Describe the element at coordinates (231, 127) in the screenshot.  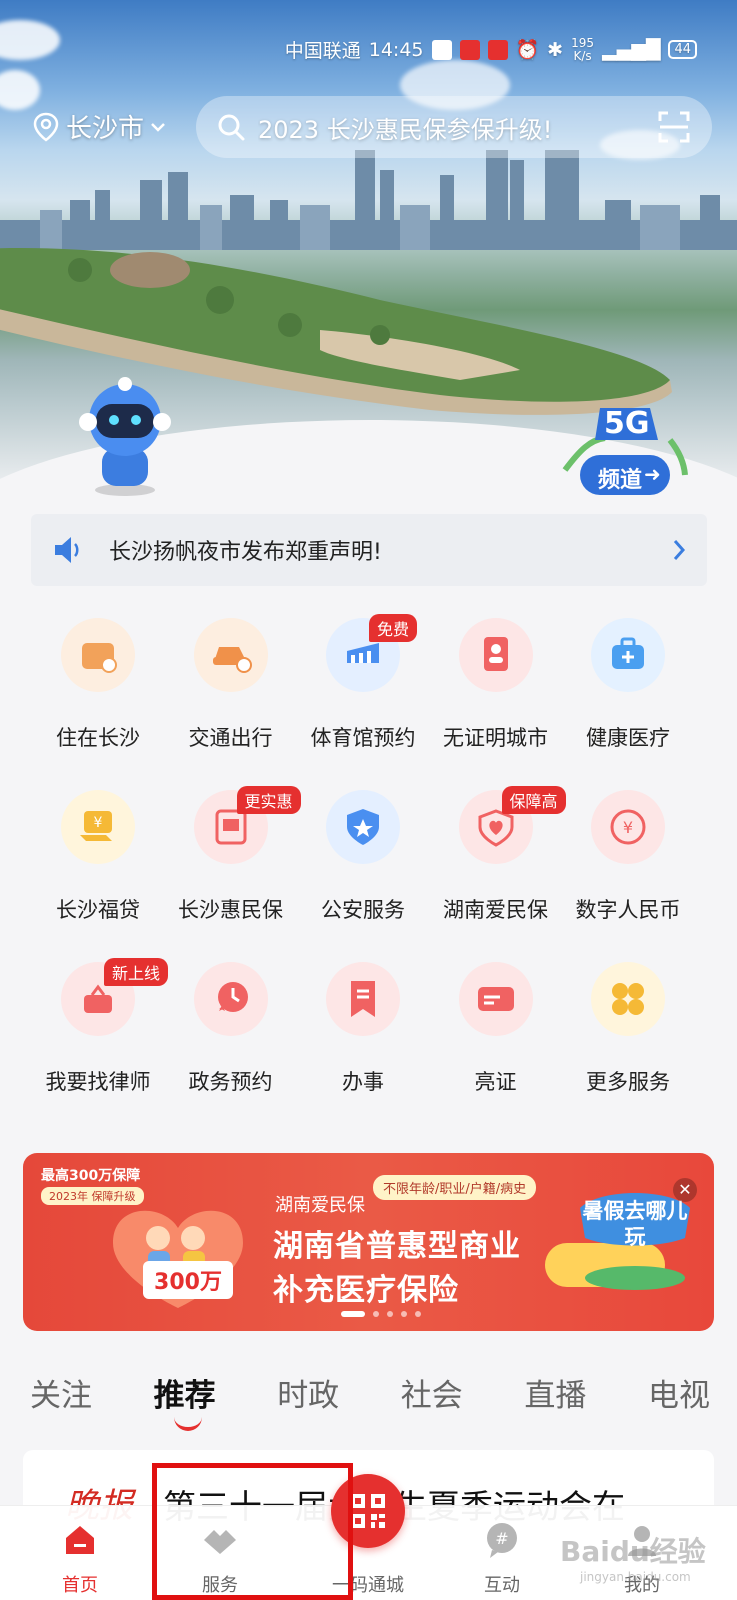
I see `search-icon` at that location.